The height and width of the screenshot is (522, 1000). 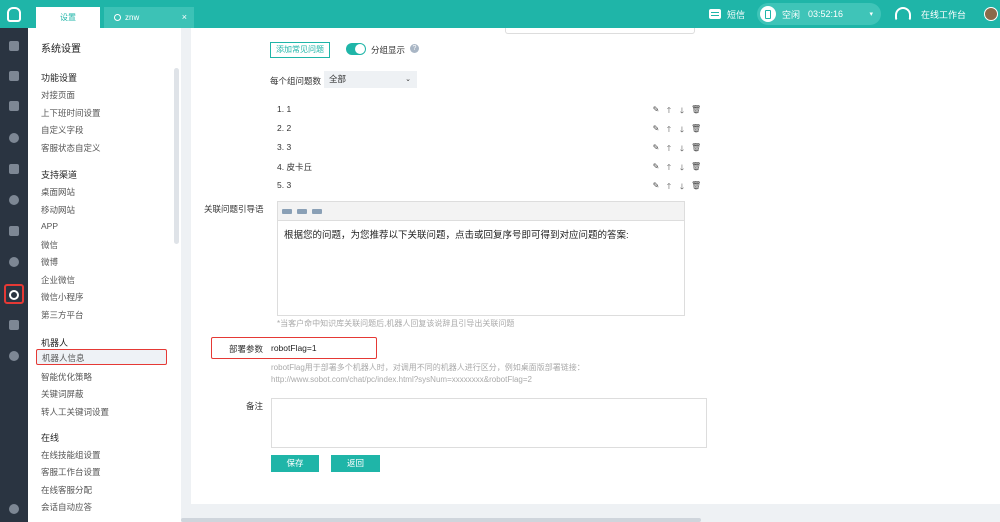 I want to click on tab-znw: znw ×, so click(x=149, y=17).